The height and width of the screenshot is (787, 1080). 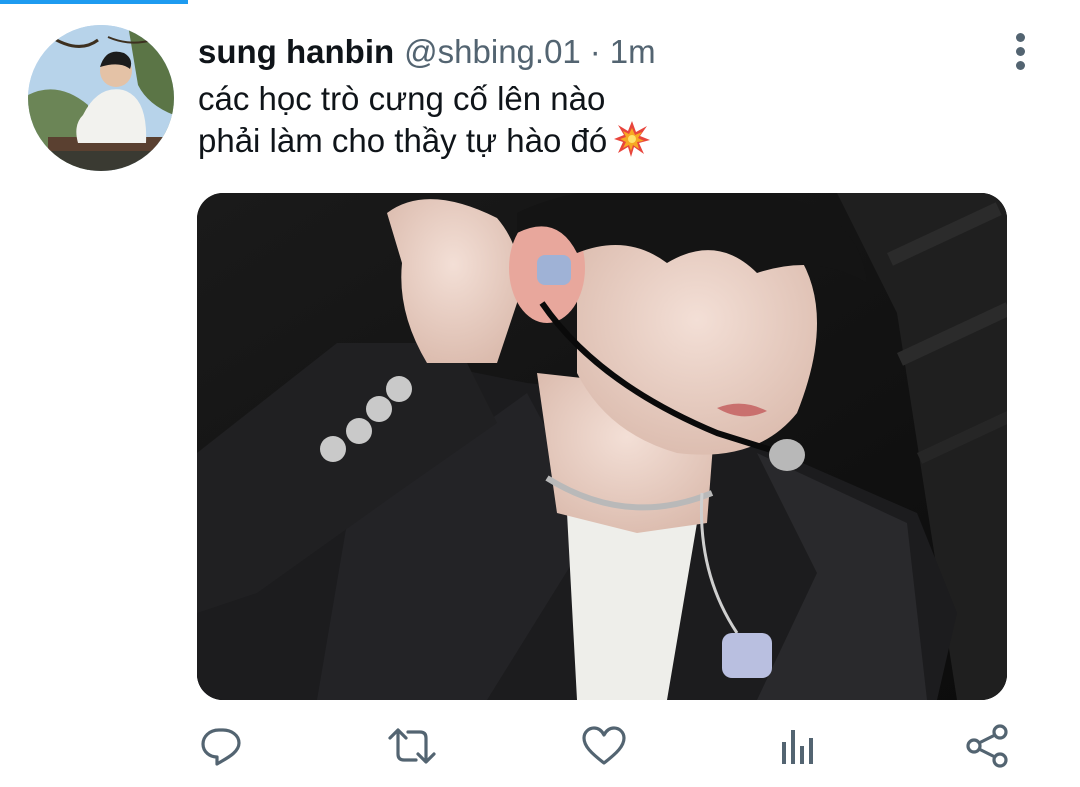 I want to click on tweet-text-line: phải làm cho thầy tự hào đó, so click(x=403, y=140).